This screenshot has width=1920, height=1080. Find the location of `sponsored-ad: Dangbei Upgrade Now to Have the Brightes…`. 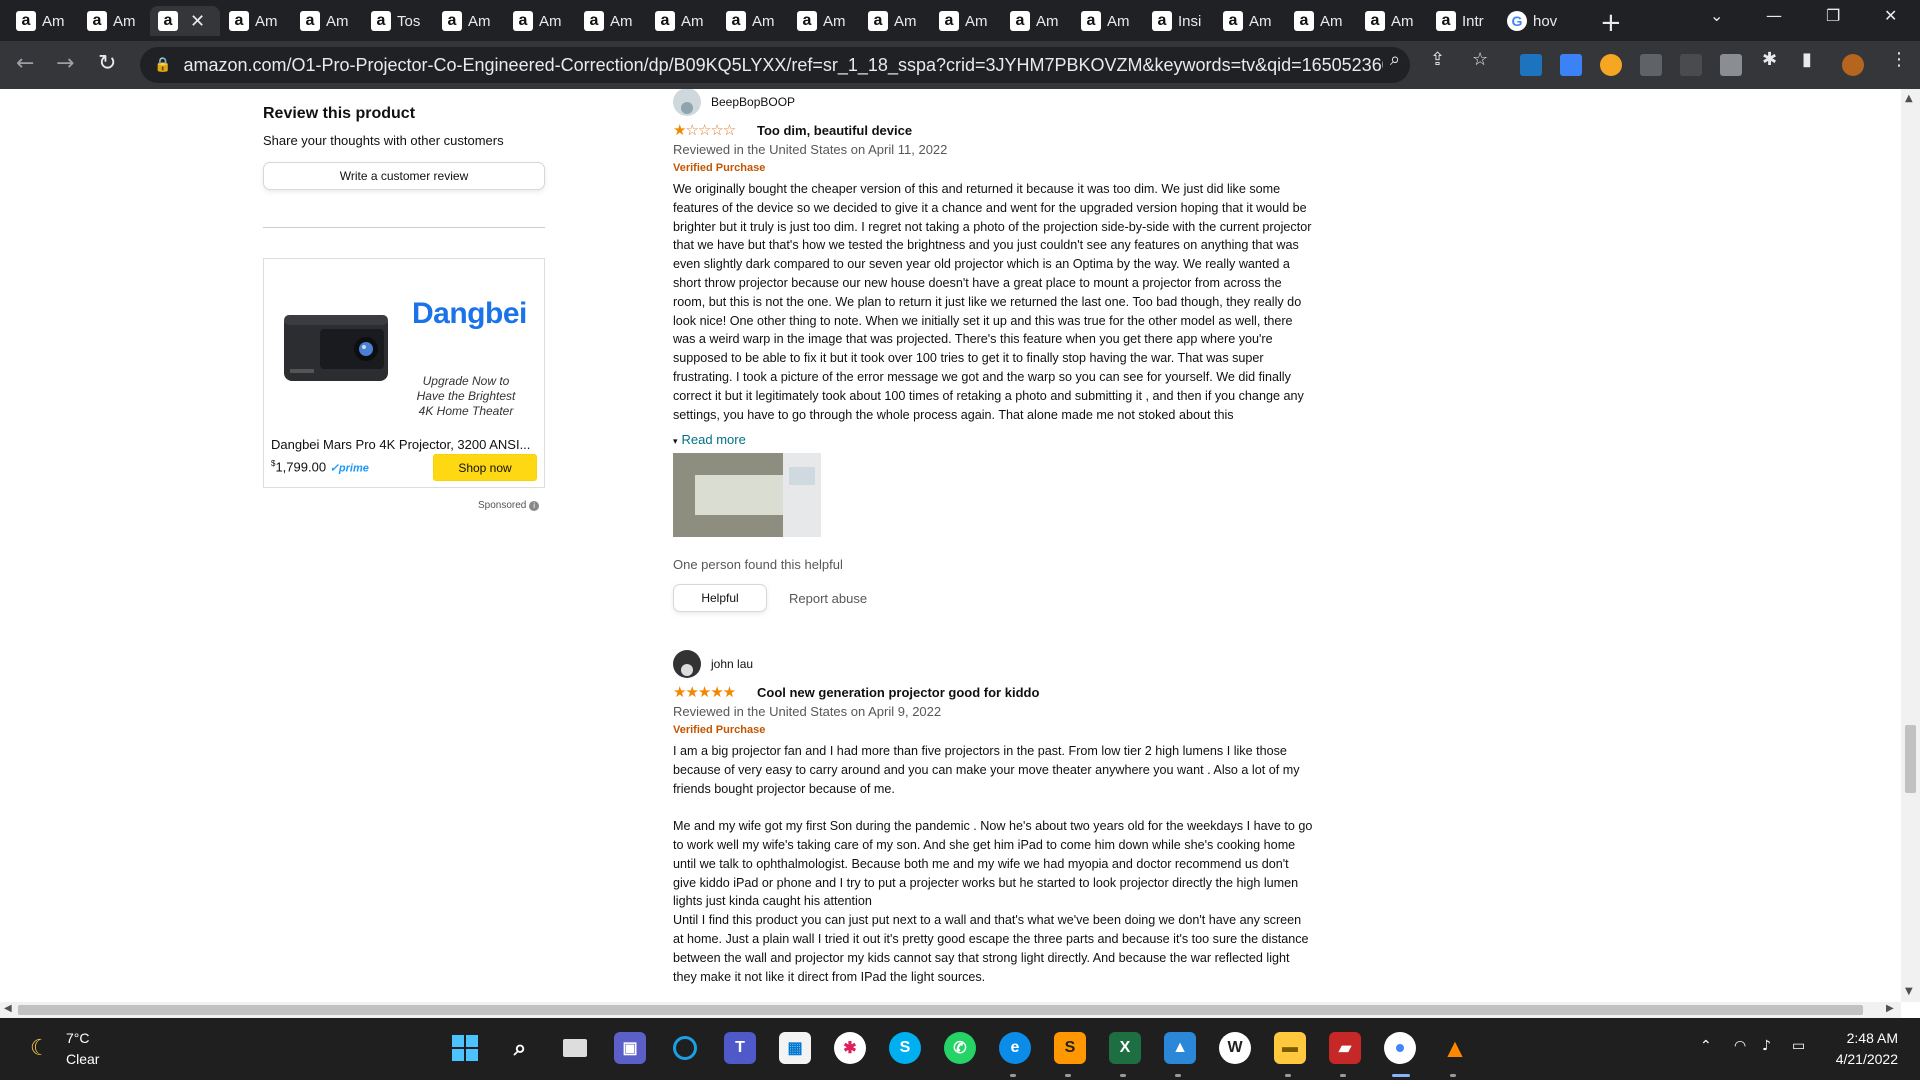

sponsored-ad: Dangbei Upgrade Now to Have the Brightes… is located at coordinates (404, 373).